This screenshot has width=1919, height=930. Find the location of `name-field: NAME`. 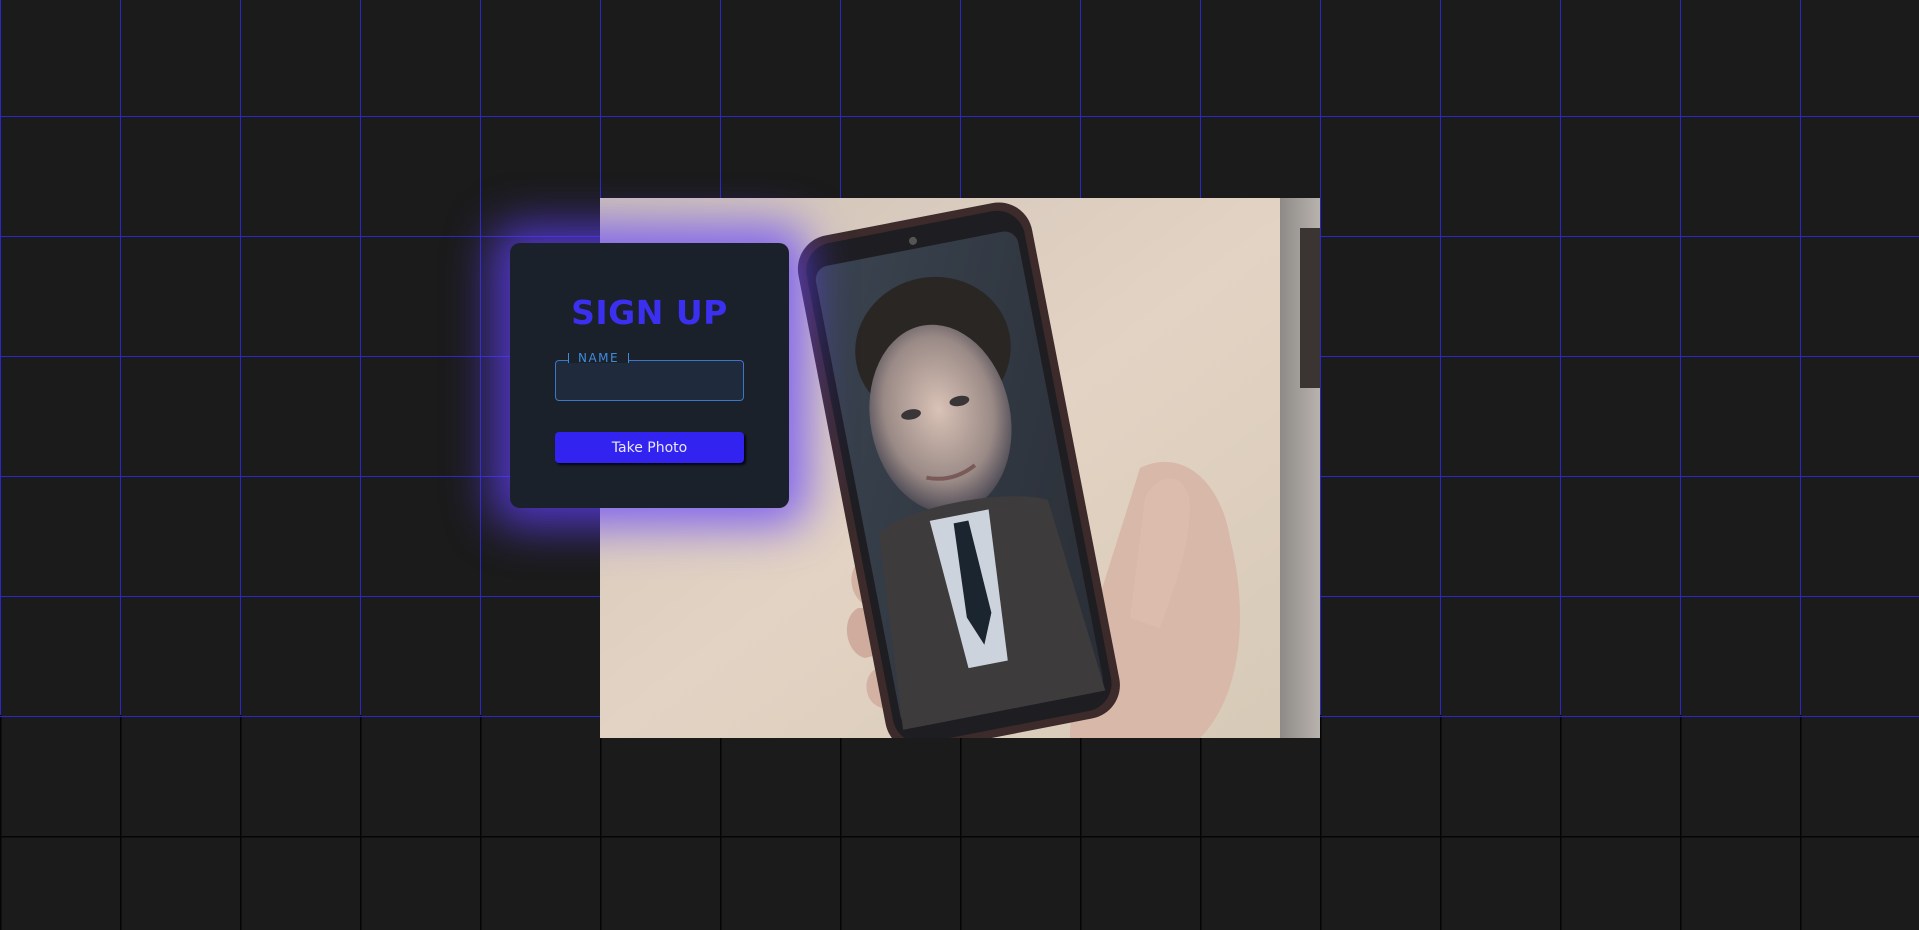

name-field: NAME is located at coordinates (649, 376).